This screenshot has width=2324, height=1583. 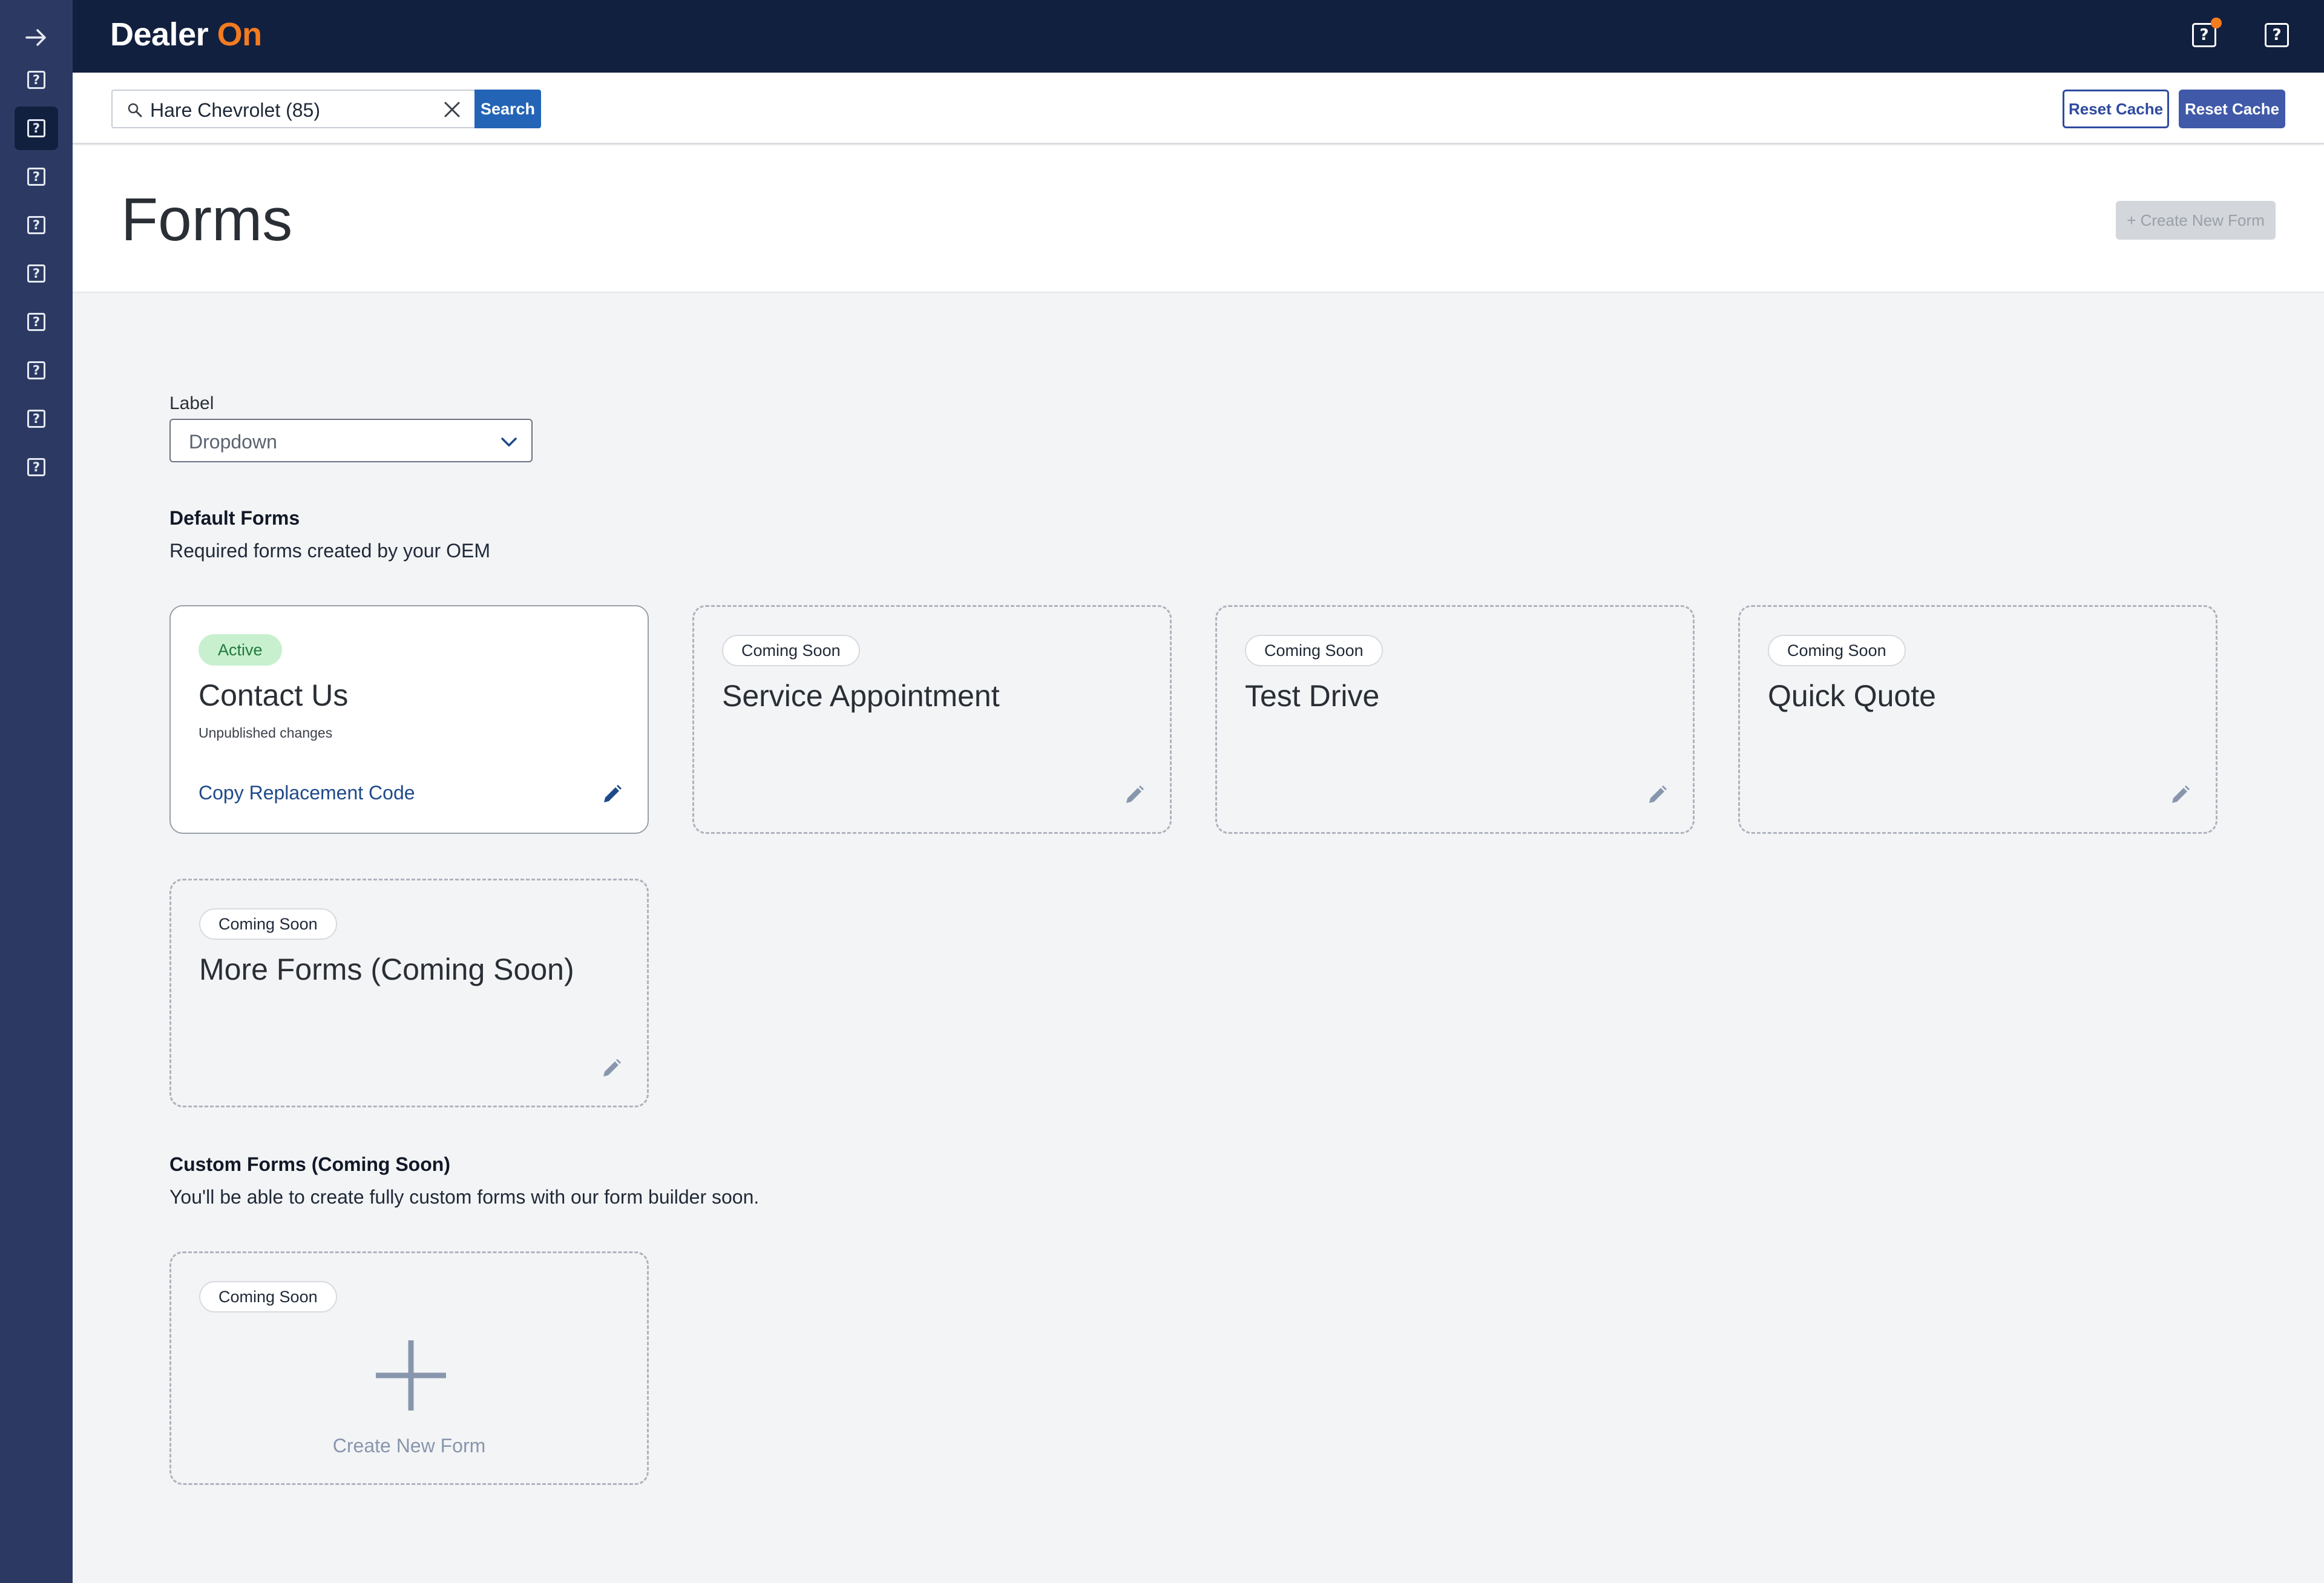 I want to click on status-badge: Active, so click(x=240, y=650).